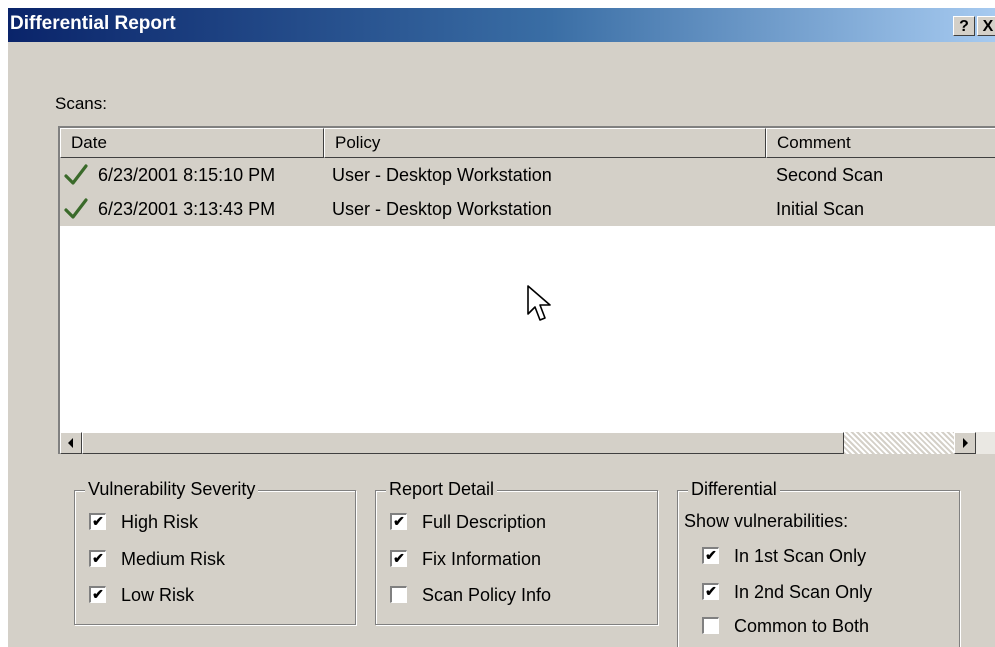 The image size is (995, 647). What do you see at coordinates (93, 23) in the screenshot?
I see `window-title: Differential Report` at bounding box center [93, 23].